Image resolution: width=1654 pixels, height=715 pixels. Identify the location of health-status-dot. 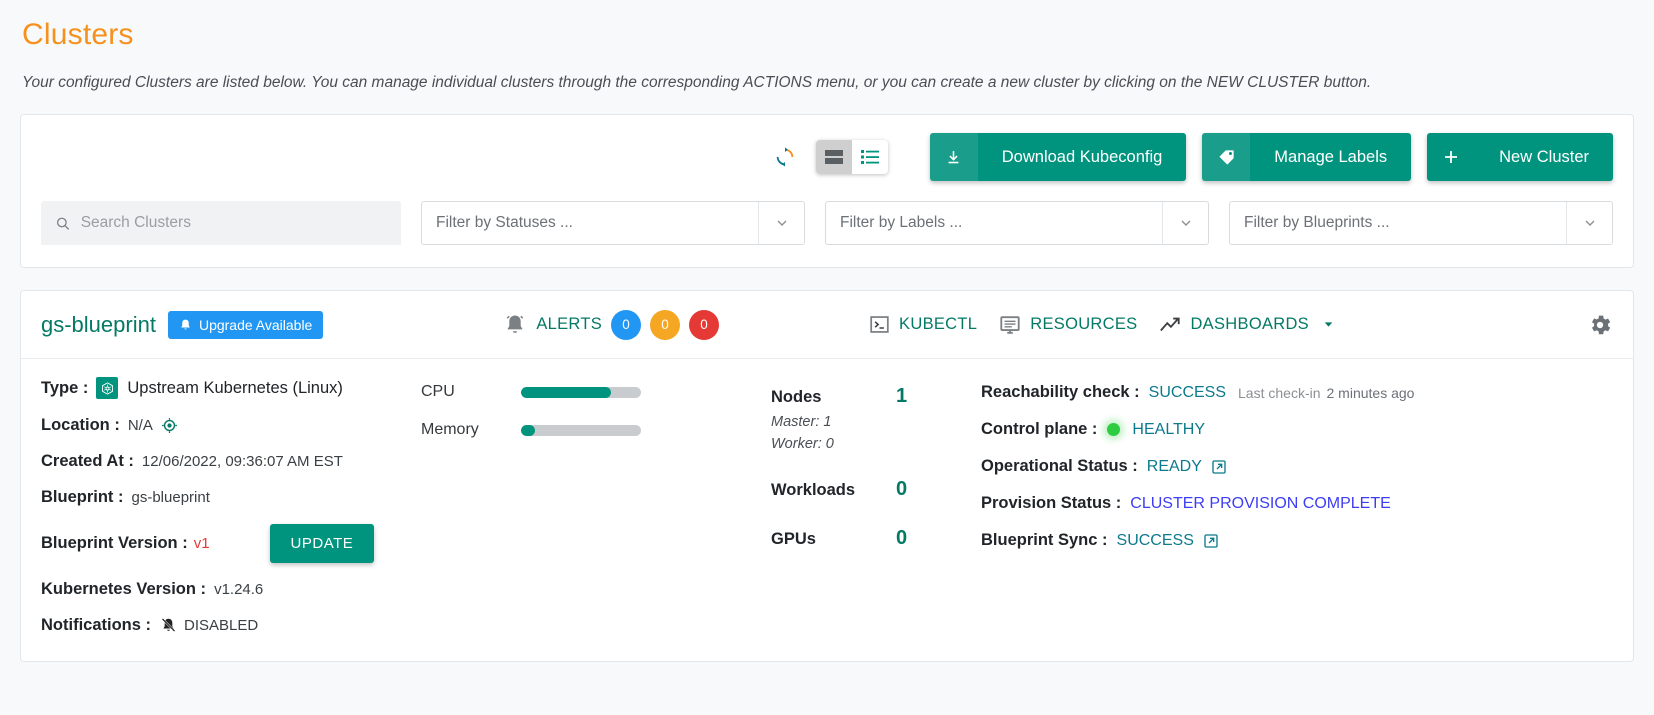
(1114, 429).